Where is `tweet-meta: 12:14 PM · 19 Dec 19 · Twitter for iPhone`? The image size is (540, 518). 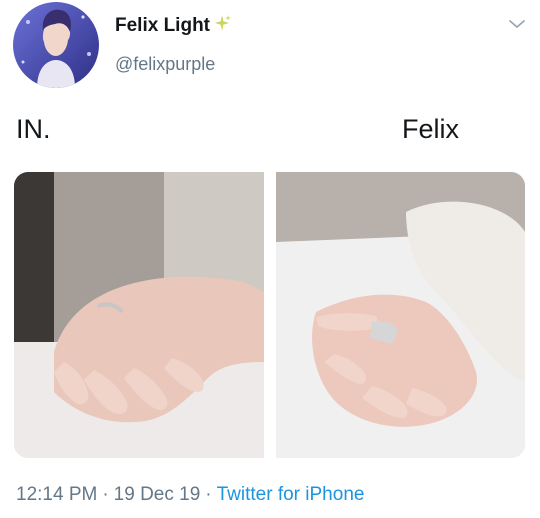
tweet-meta: 12:14 PM · 19 Dec 19 · Twitter for iPhone is located at coordinates (190, 495).